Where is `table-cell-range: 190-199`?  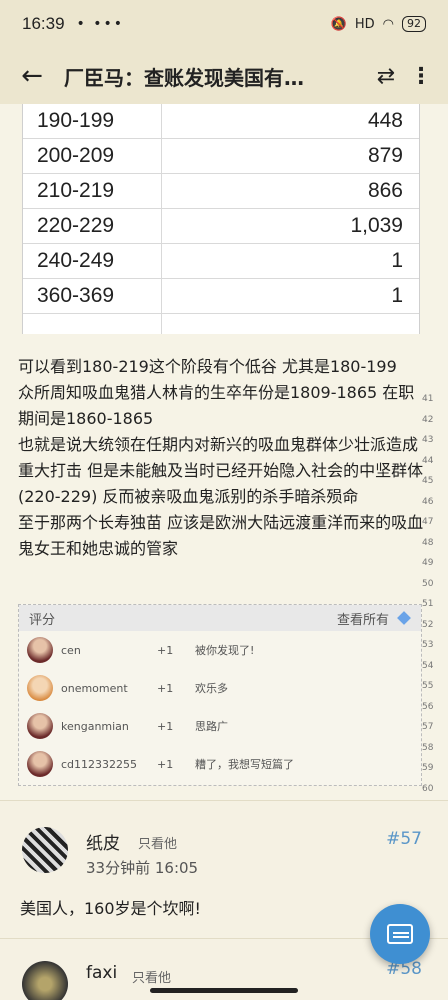
table-cell-range: 190-199 is located at coordinates (76, 120).